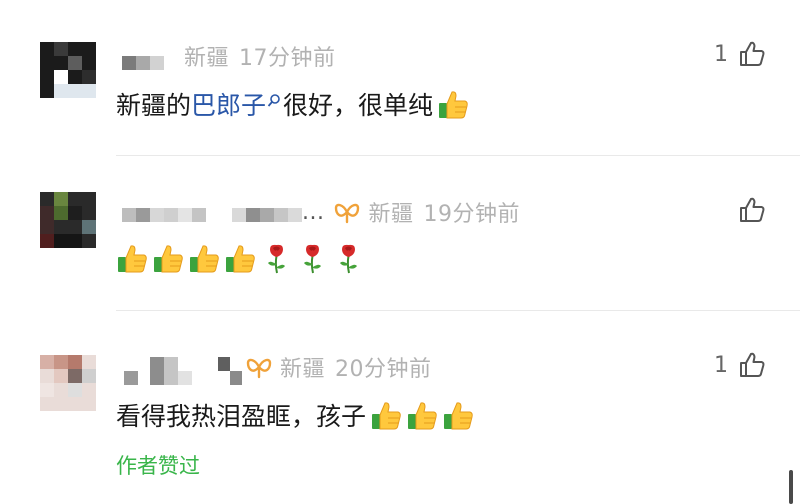 The height and width of the screenshot is (504, 800). I want to click on comment-meta: ... 新疆 19分钟前, so click(411, 212).